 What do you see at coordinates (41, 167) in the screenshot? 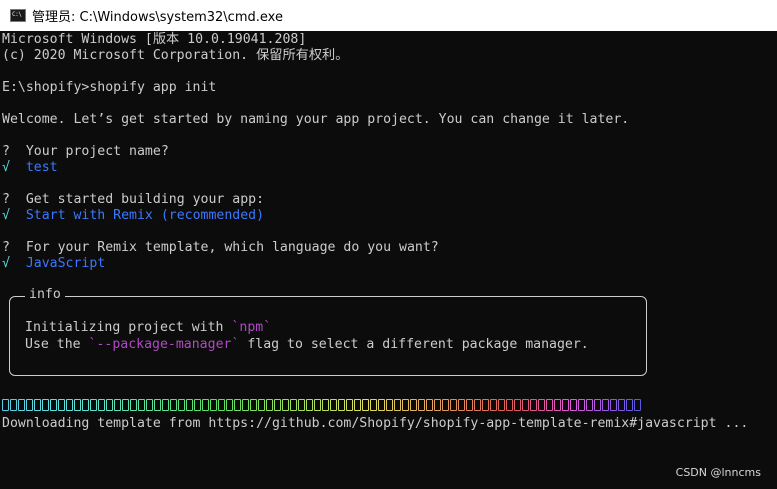
I see `answer-text: test` at bounding box center [41, 167].